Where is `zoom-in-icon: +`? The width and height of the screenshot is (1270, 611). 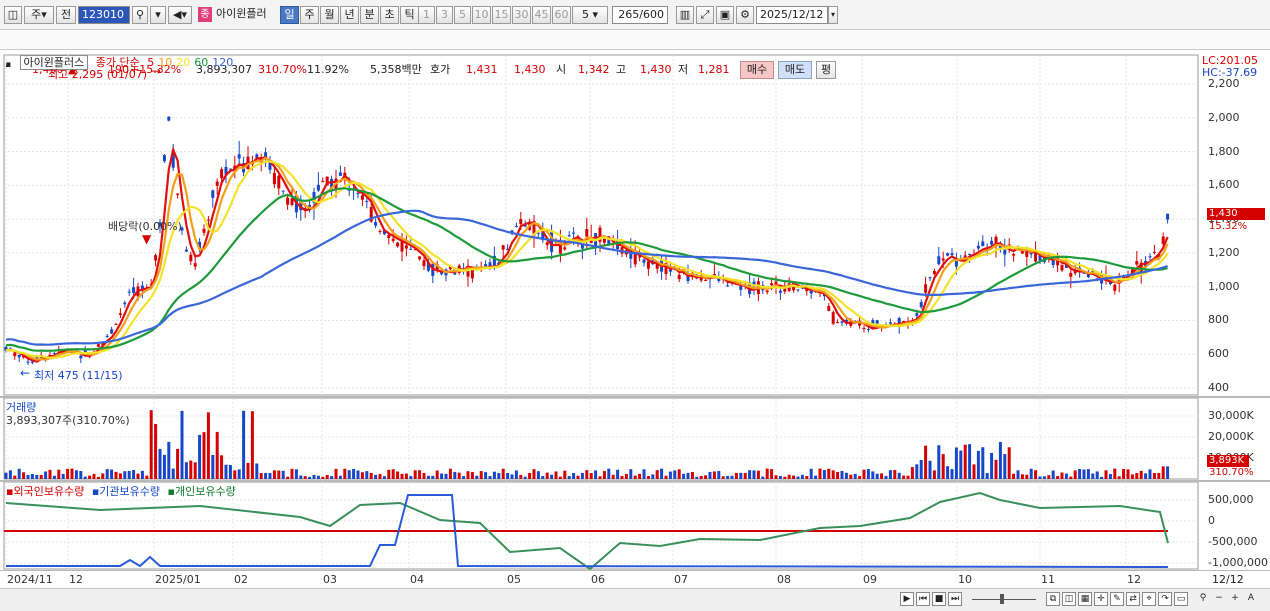 zoom-in-icon: + is located at coordinates (1235, 599).